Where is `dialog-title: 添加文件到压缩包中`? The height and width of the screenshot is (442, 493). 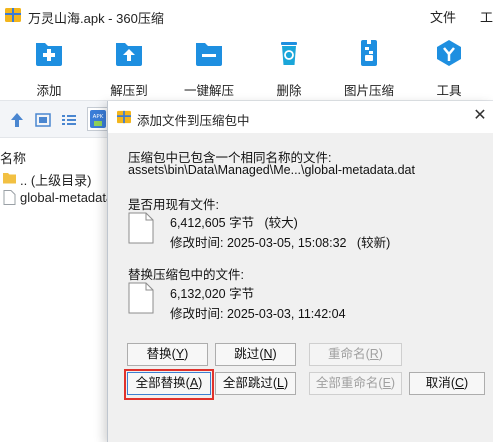 dialog-title: 添加文件到压缩包中 is located at coordinates (193, 121).